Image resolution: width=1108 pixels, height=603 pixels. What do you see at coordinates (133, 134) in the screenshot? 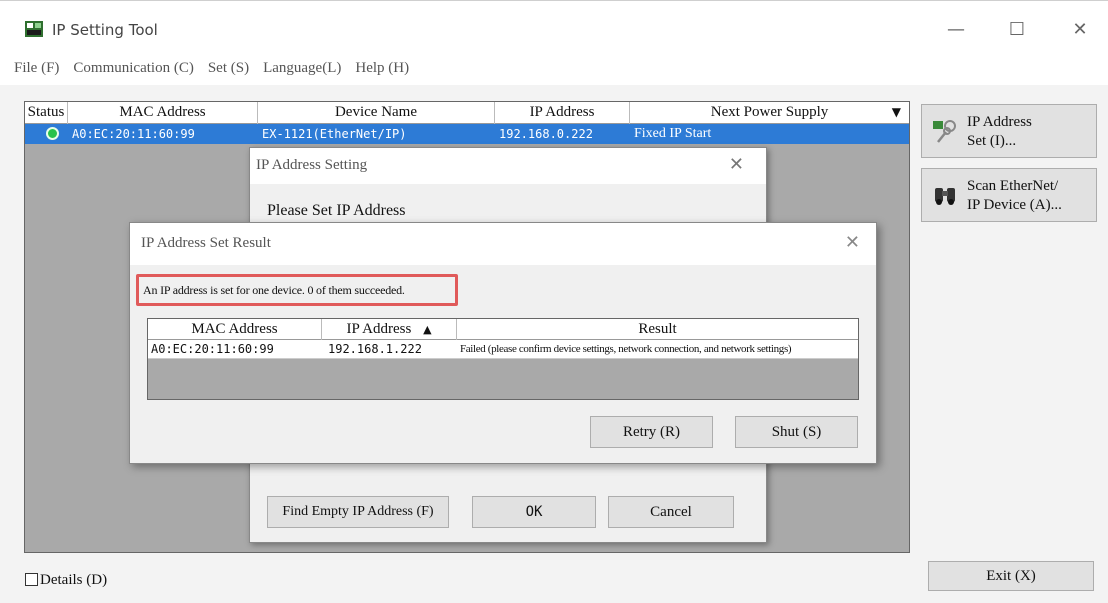
I see `device-mac: A0:EC:20:11:60:99` at bounding box center [133, 134].